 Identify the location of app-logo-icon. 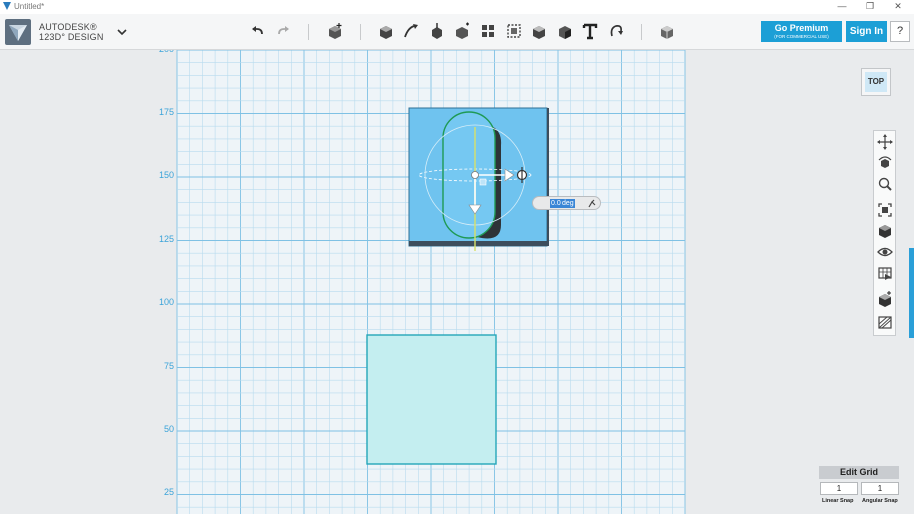
(18, 32).